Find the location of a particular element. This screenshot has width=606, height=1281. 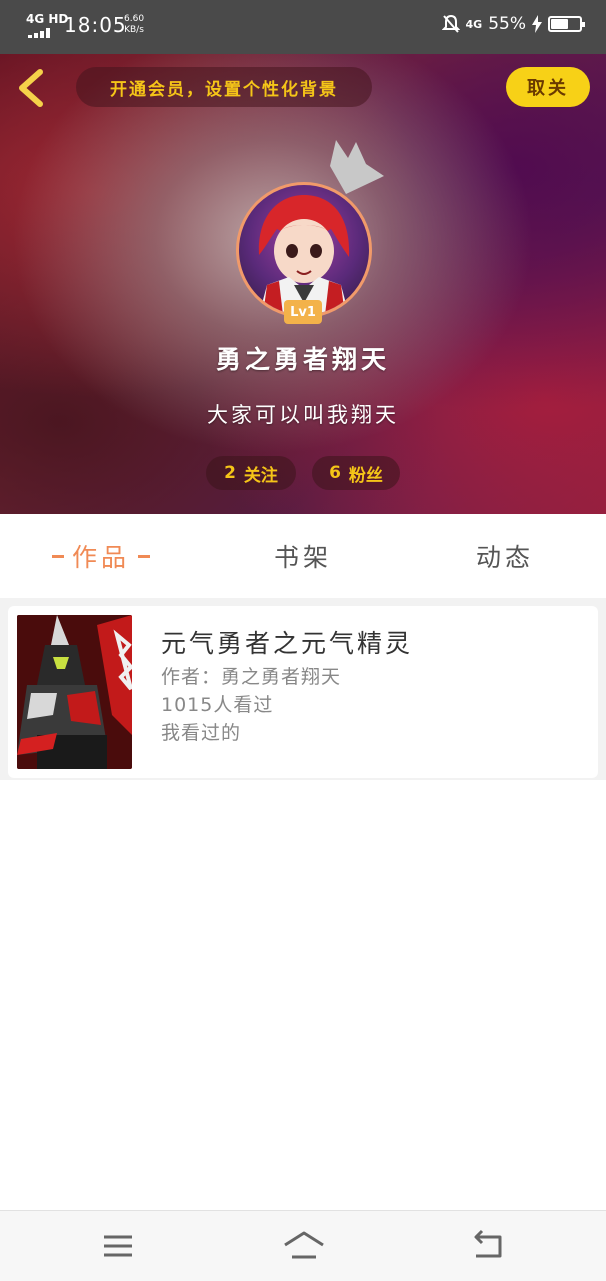

tab-activity: 动态 is located at coordinates (505, 556).